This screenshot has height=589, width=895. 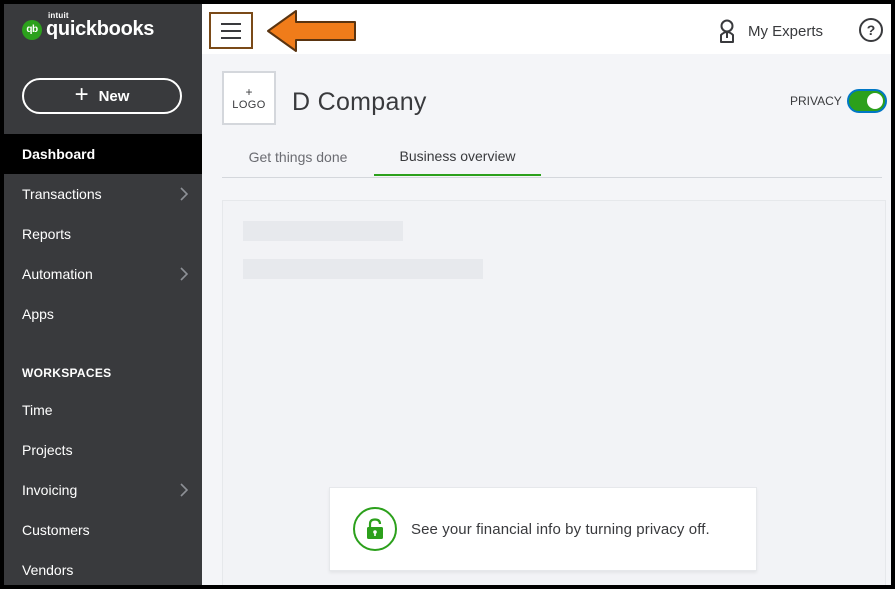 I want to click on tab-get-things-done: Get things done, so click(x=298, y=157).